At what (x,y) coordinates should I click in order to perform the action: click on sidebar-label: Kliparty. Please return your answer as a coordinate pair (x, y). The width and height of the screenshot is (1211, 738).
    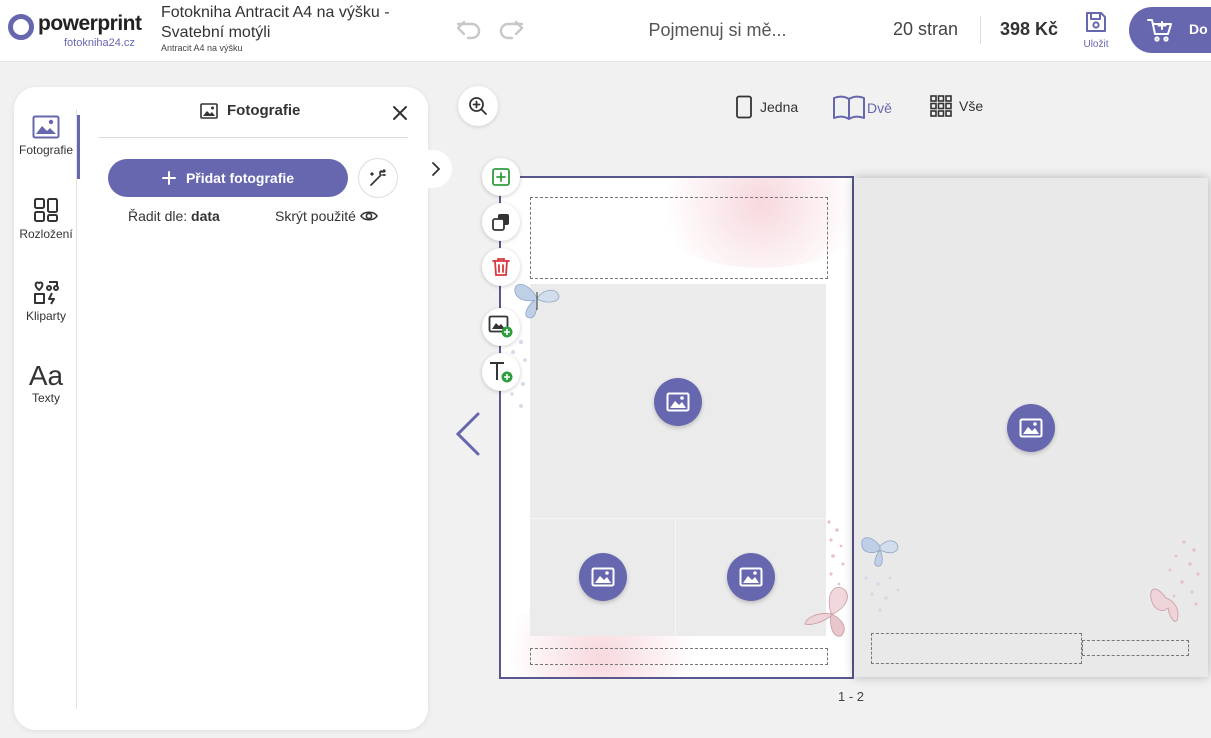
    Looking at the image, I should click on (45, 316).